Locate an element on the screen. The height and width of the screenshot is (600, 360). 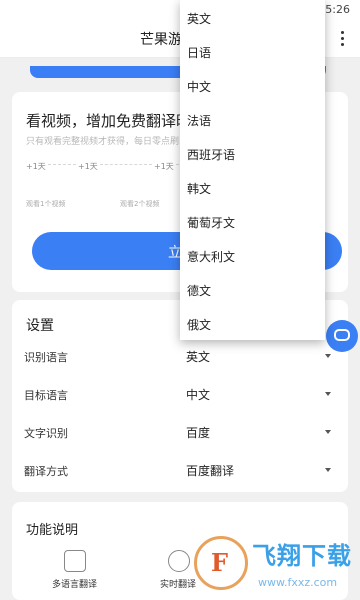
chat-icon is located at coordinates (342, 335).